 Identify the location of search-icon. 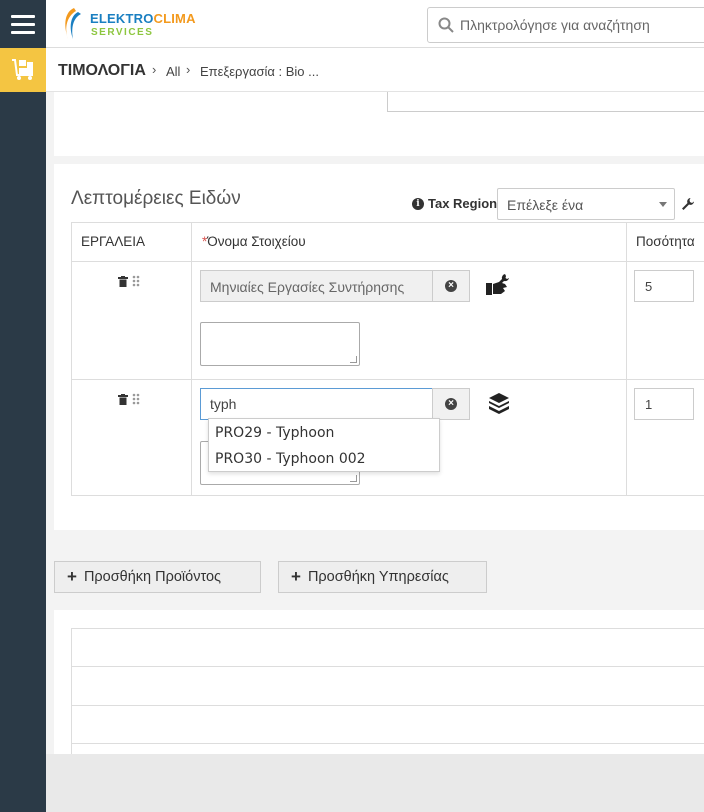
(446, 25).